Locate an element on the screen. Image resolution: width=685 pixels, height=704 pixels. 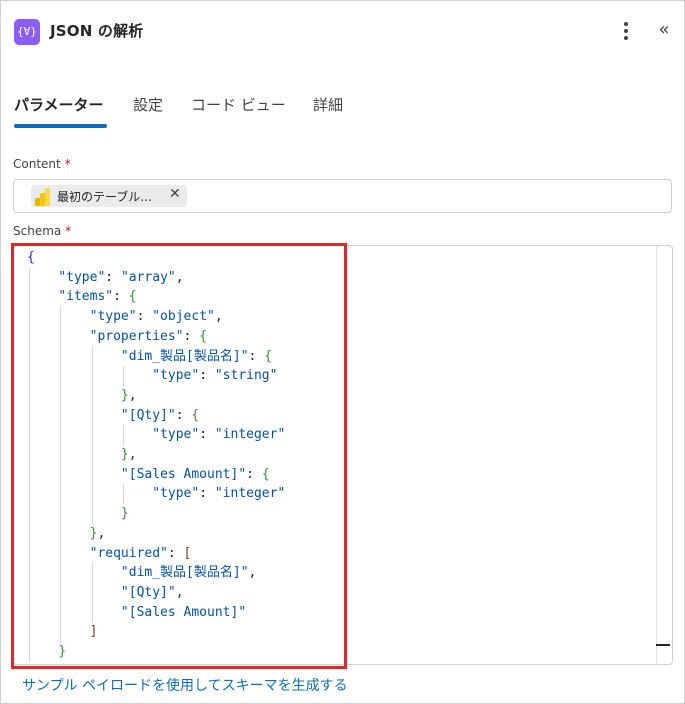
schema-label: Schema * is located at coordinates (42, 231).